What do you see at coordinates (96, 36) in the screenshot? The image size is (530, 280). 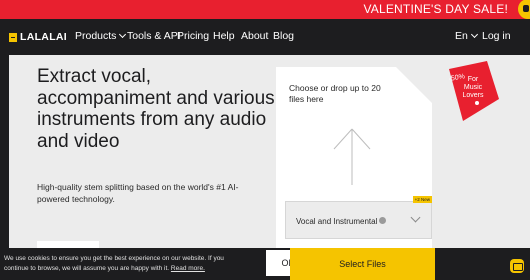 I see `nav-products-label: Products` at bounding box center [96, 36].